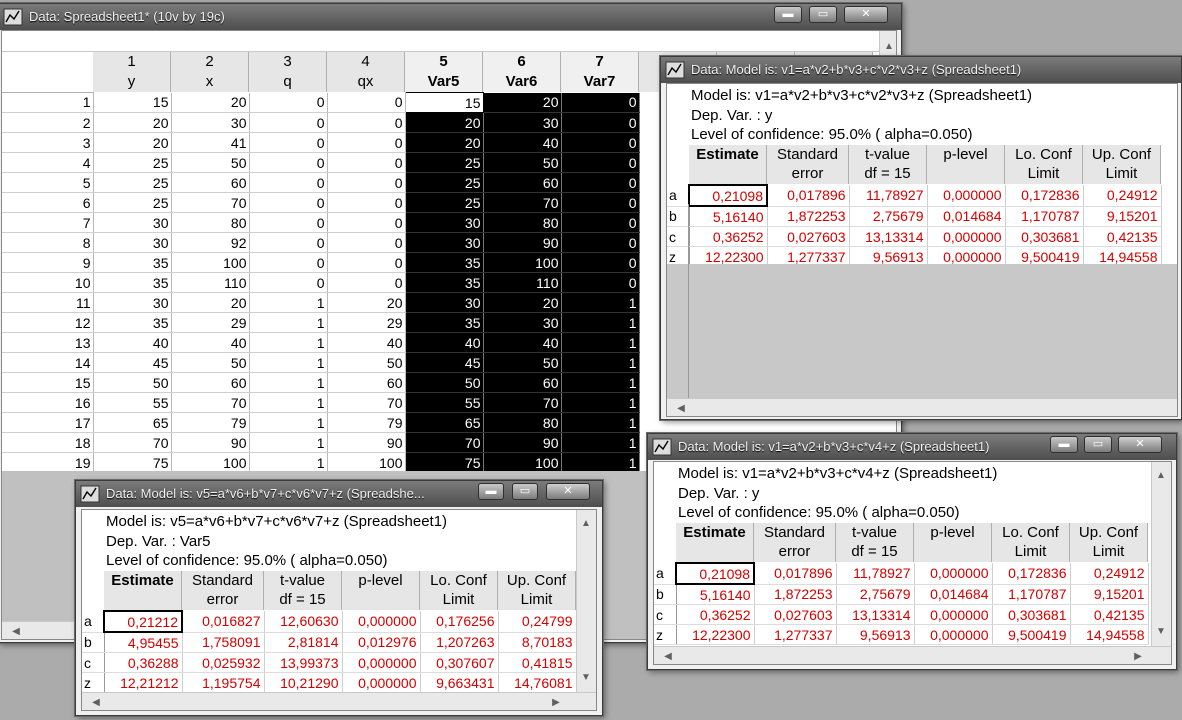 The width and height of the screenshot is (1182, 720). What do you see at coordinates (223, 622) in the screenshot?
I see `result-cell: 0,016827` at bounding box center [223, 622].